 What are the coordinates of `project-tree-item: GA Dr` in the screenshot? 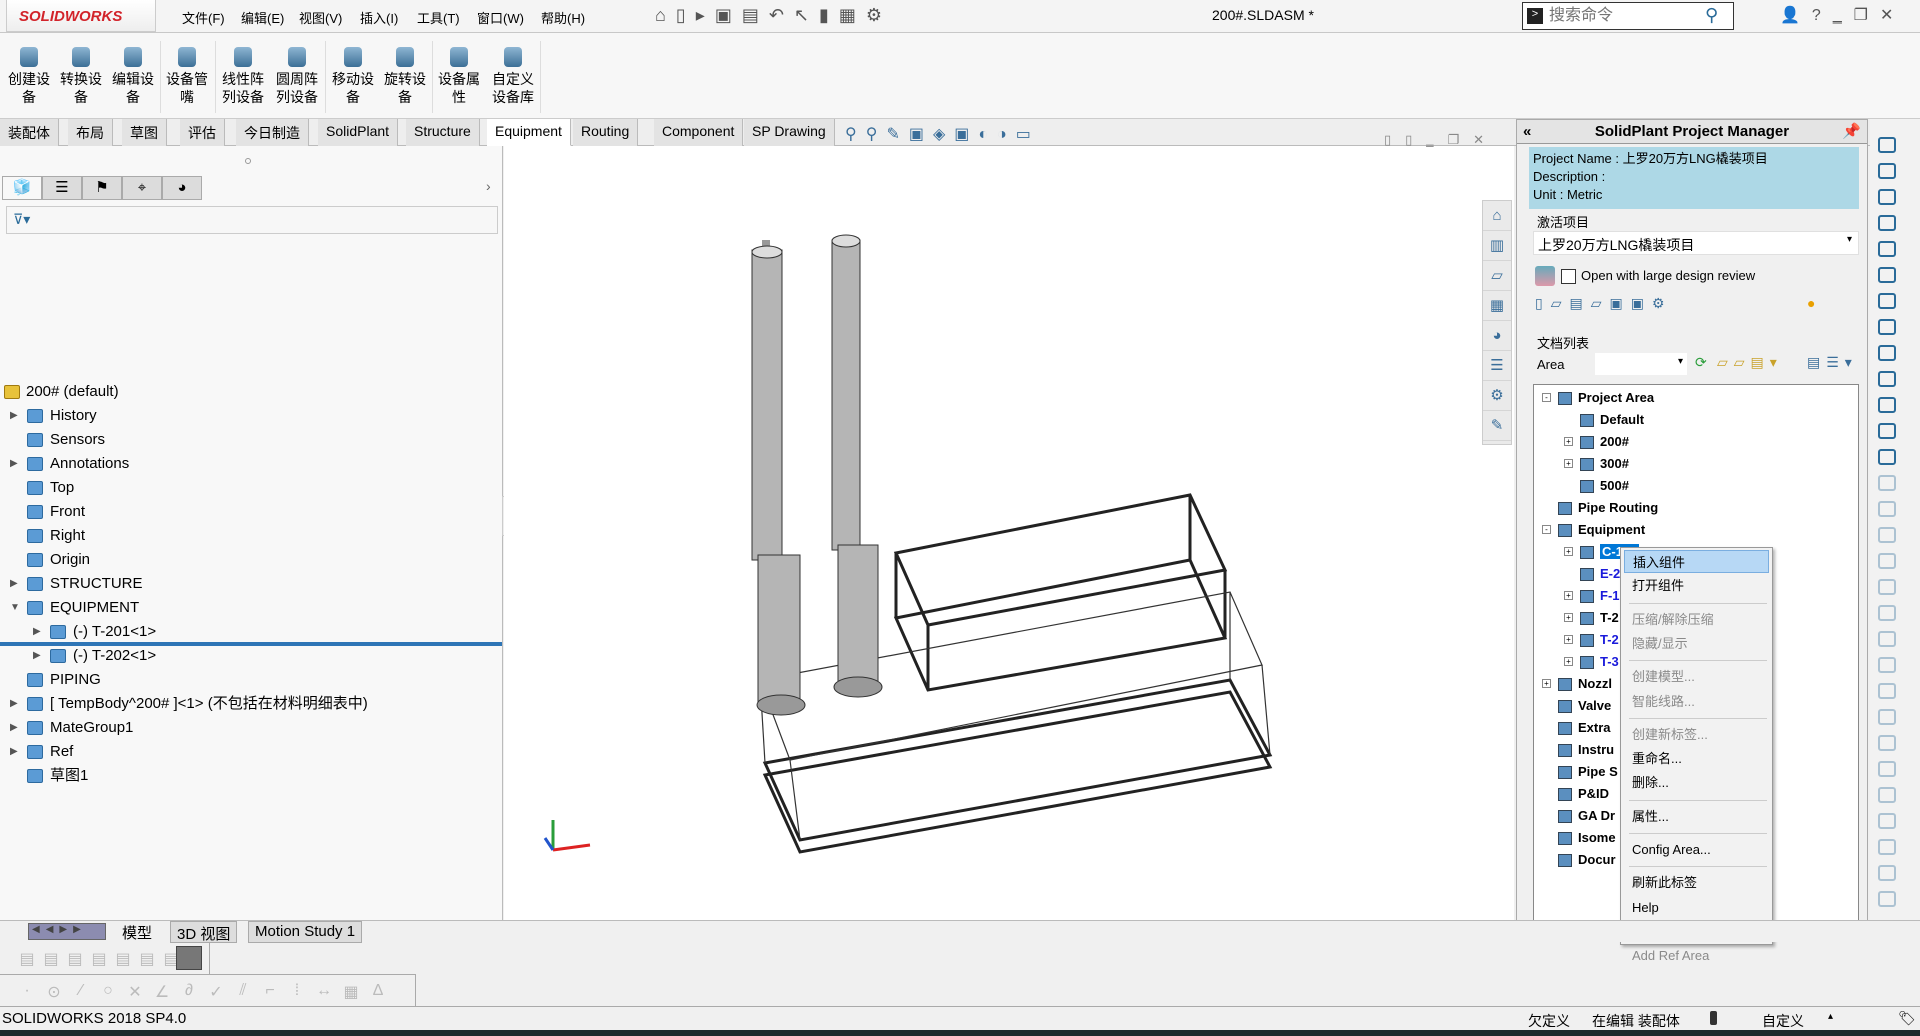 It's located at (1586, 816).